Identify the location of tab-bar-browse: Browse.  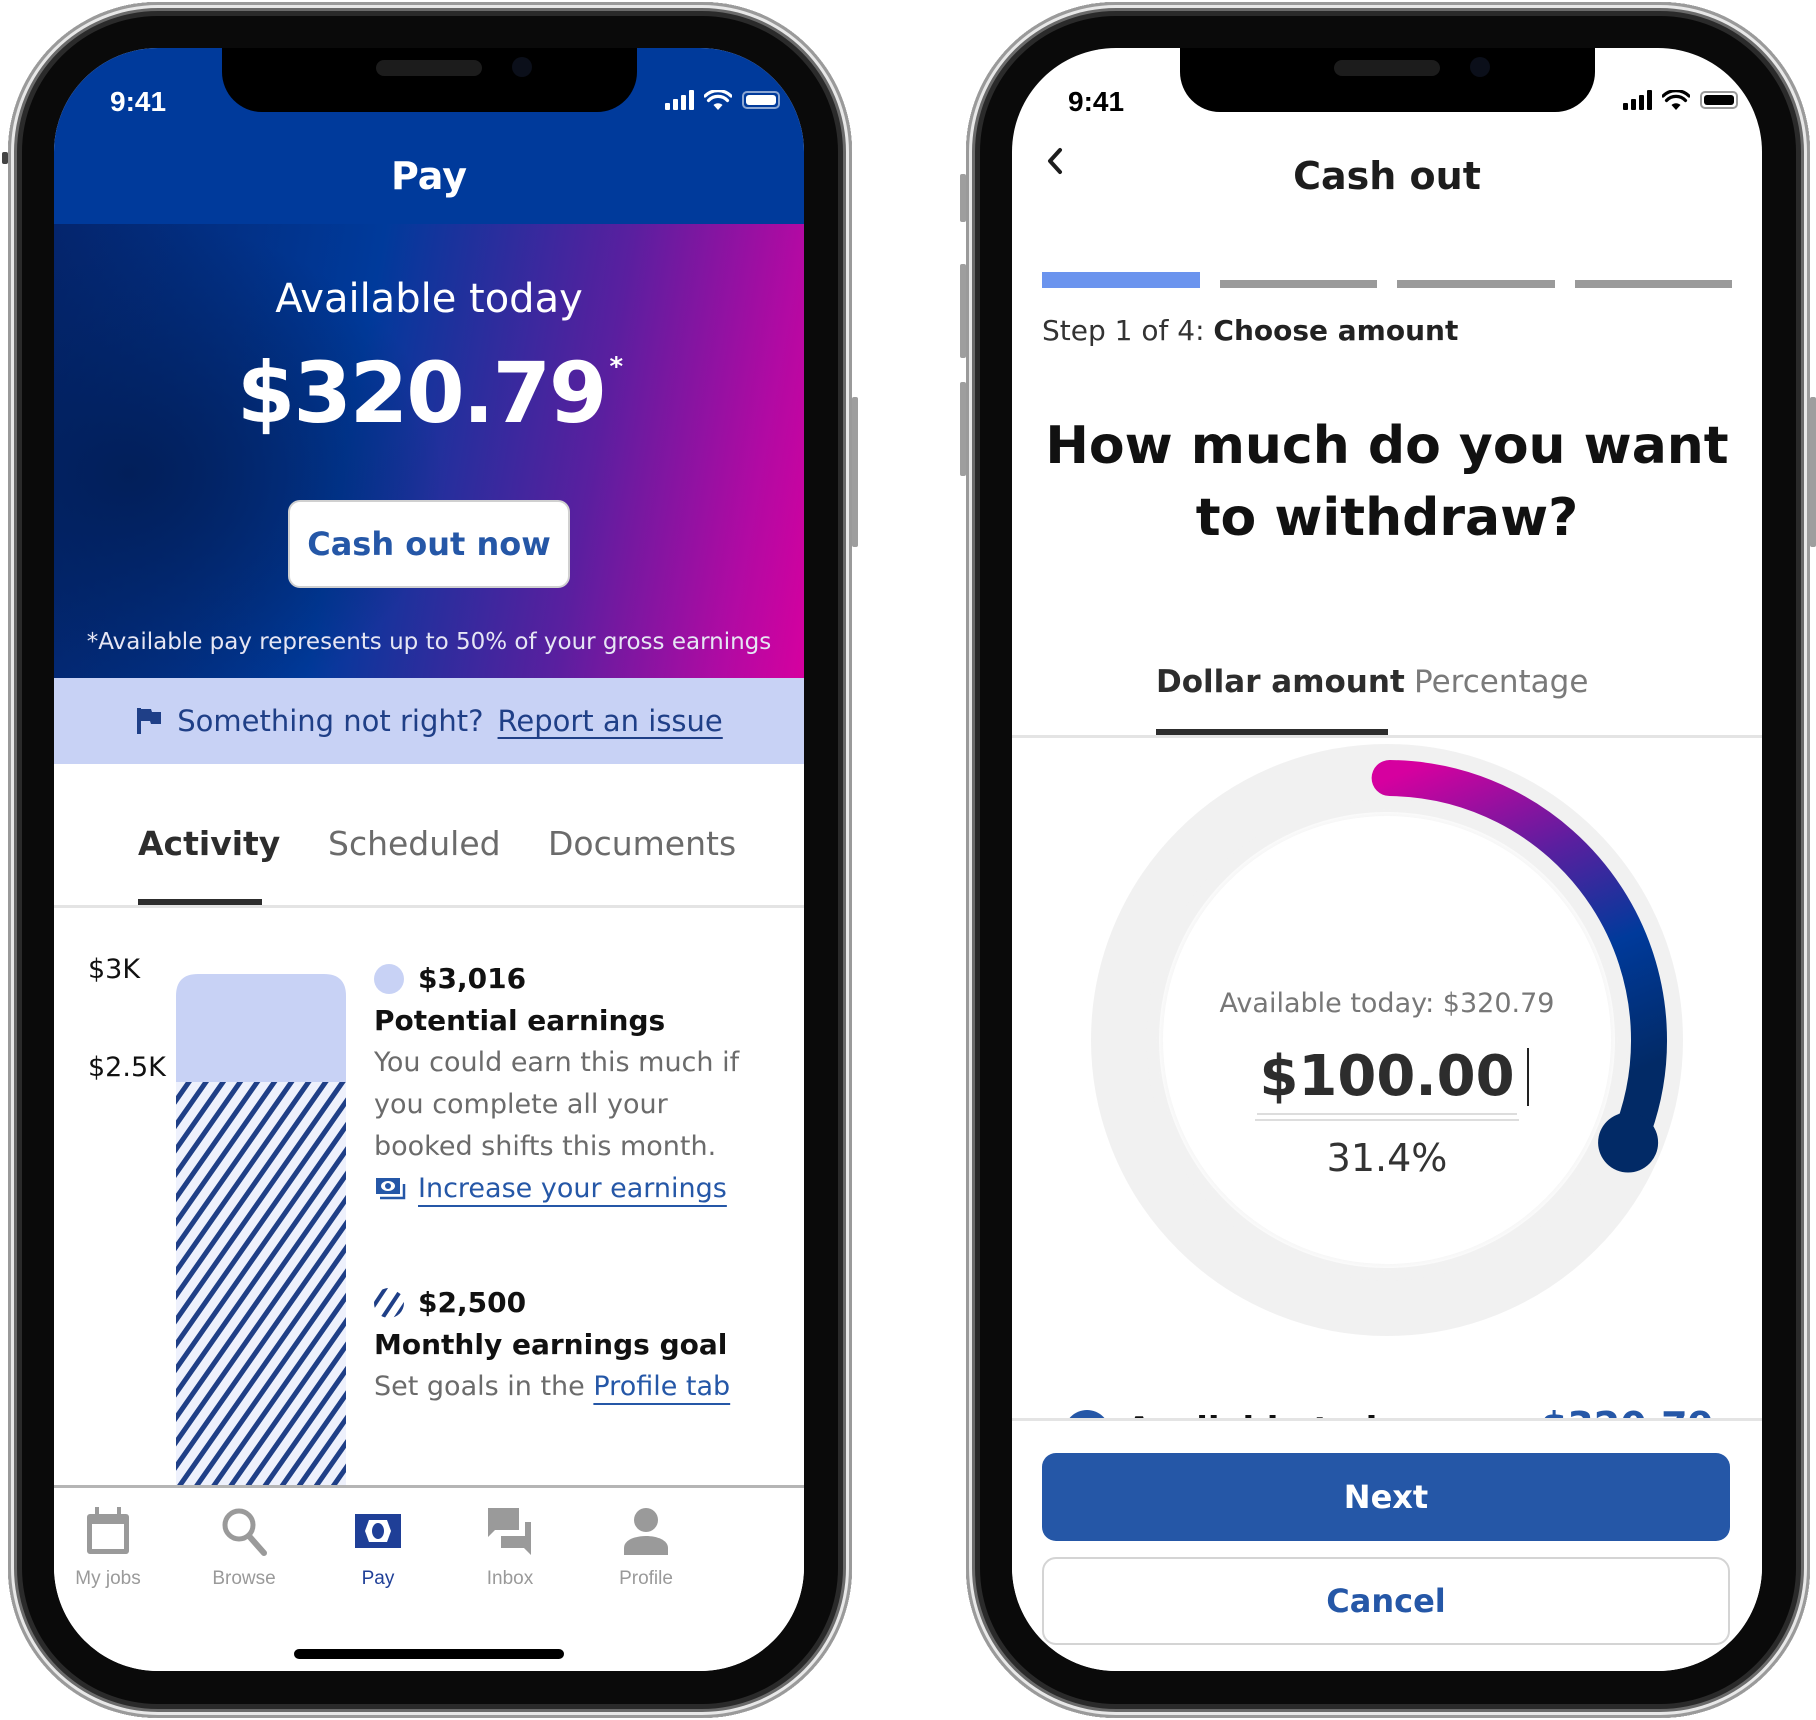
(244, 1548).